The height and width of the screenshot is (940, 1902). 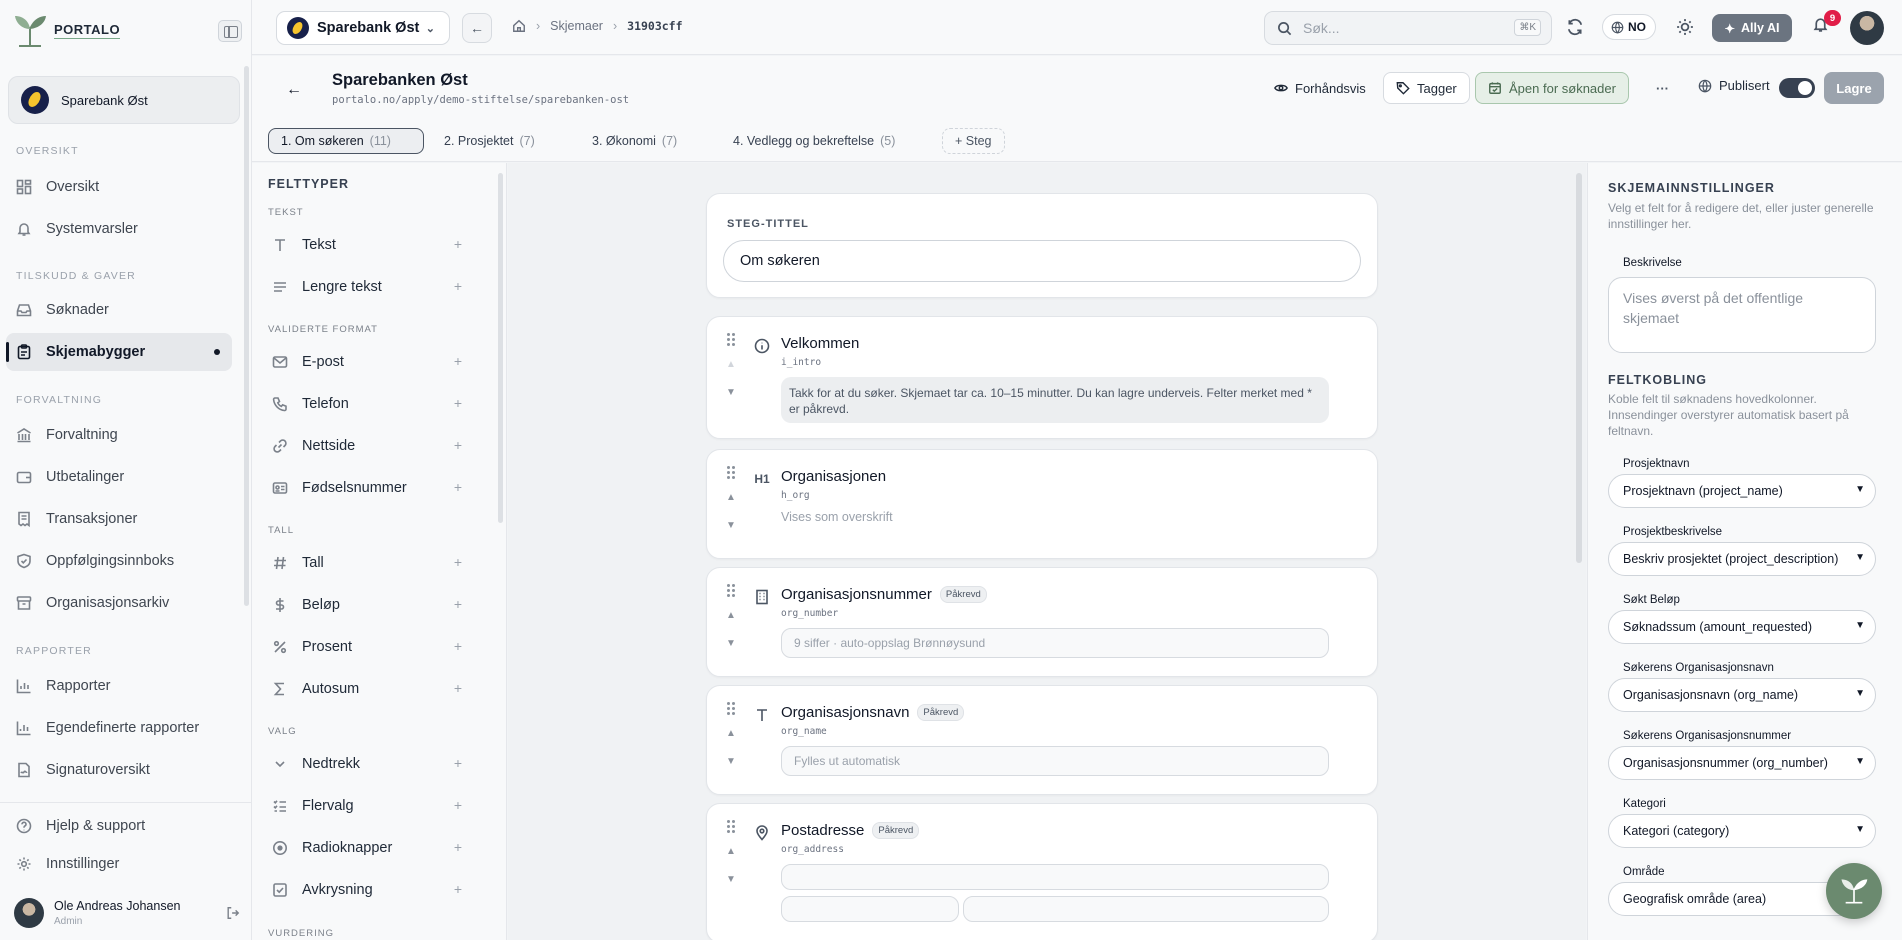 I want to click on tab-step-2: 2. Prosjektet (7), so click(x=489, y=141).